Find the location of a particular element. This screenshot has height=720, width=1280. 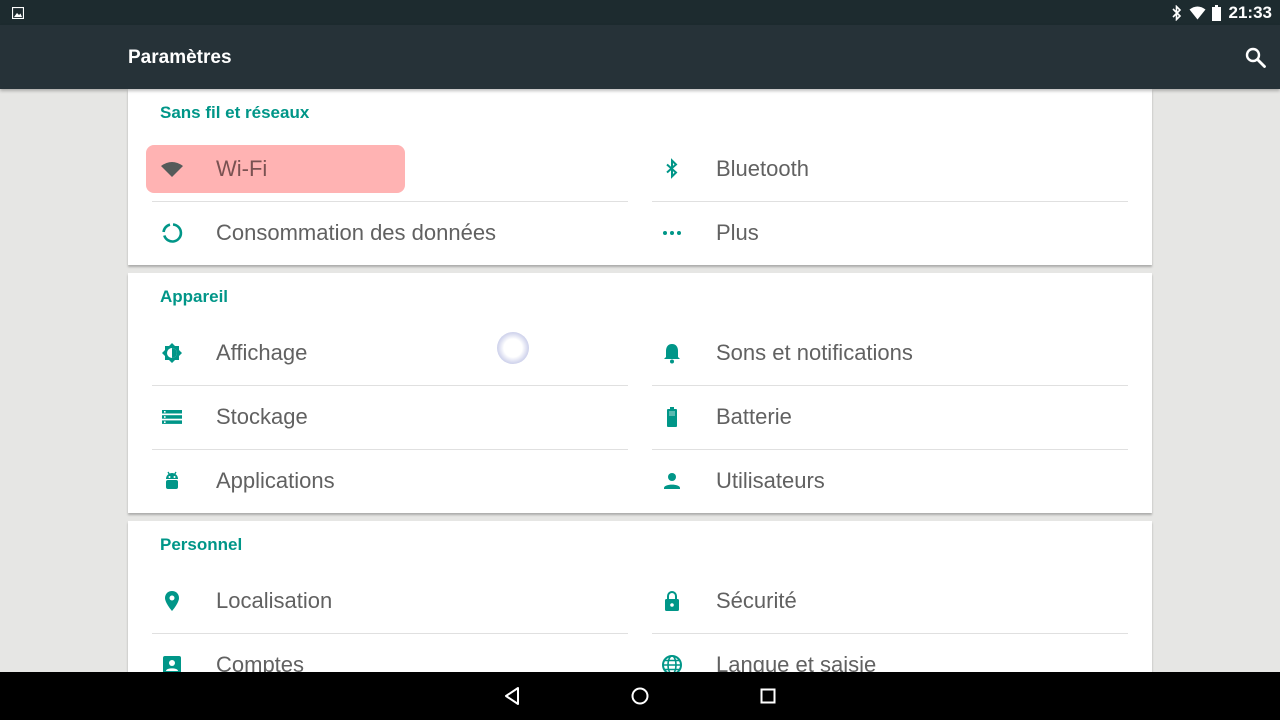

home-icon is located at coordinates (640, 696).